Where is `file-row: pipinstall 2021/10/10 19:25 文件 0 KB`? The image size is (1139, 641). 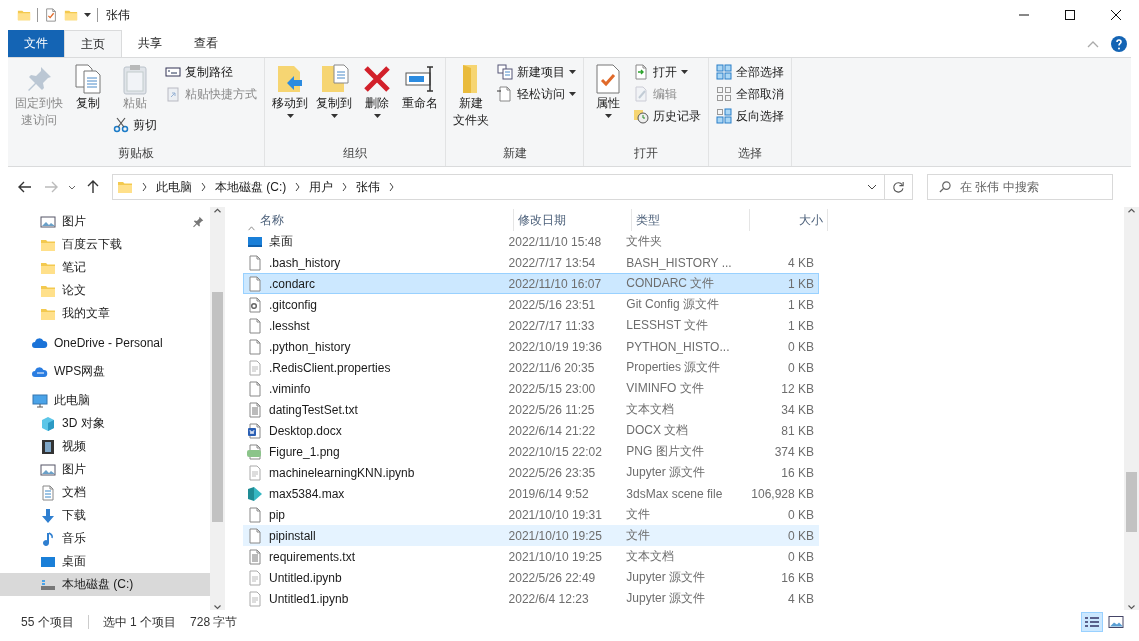
file-row: pipinstall 2021/10/10 19:25 文件 0 KB is located at coordinates (531, 535).